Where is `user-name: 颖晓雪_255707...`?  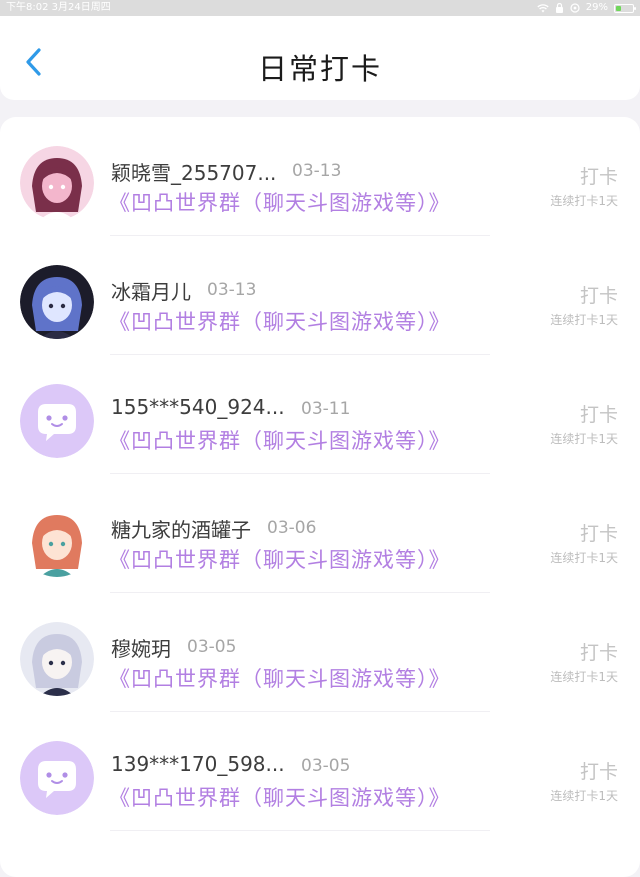
user-name: 颖晓雪_255707... is located at coordinates (194, 173).